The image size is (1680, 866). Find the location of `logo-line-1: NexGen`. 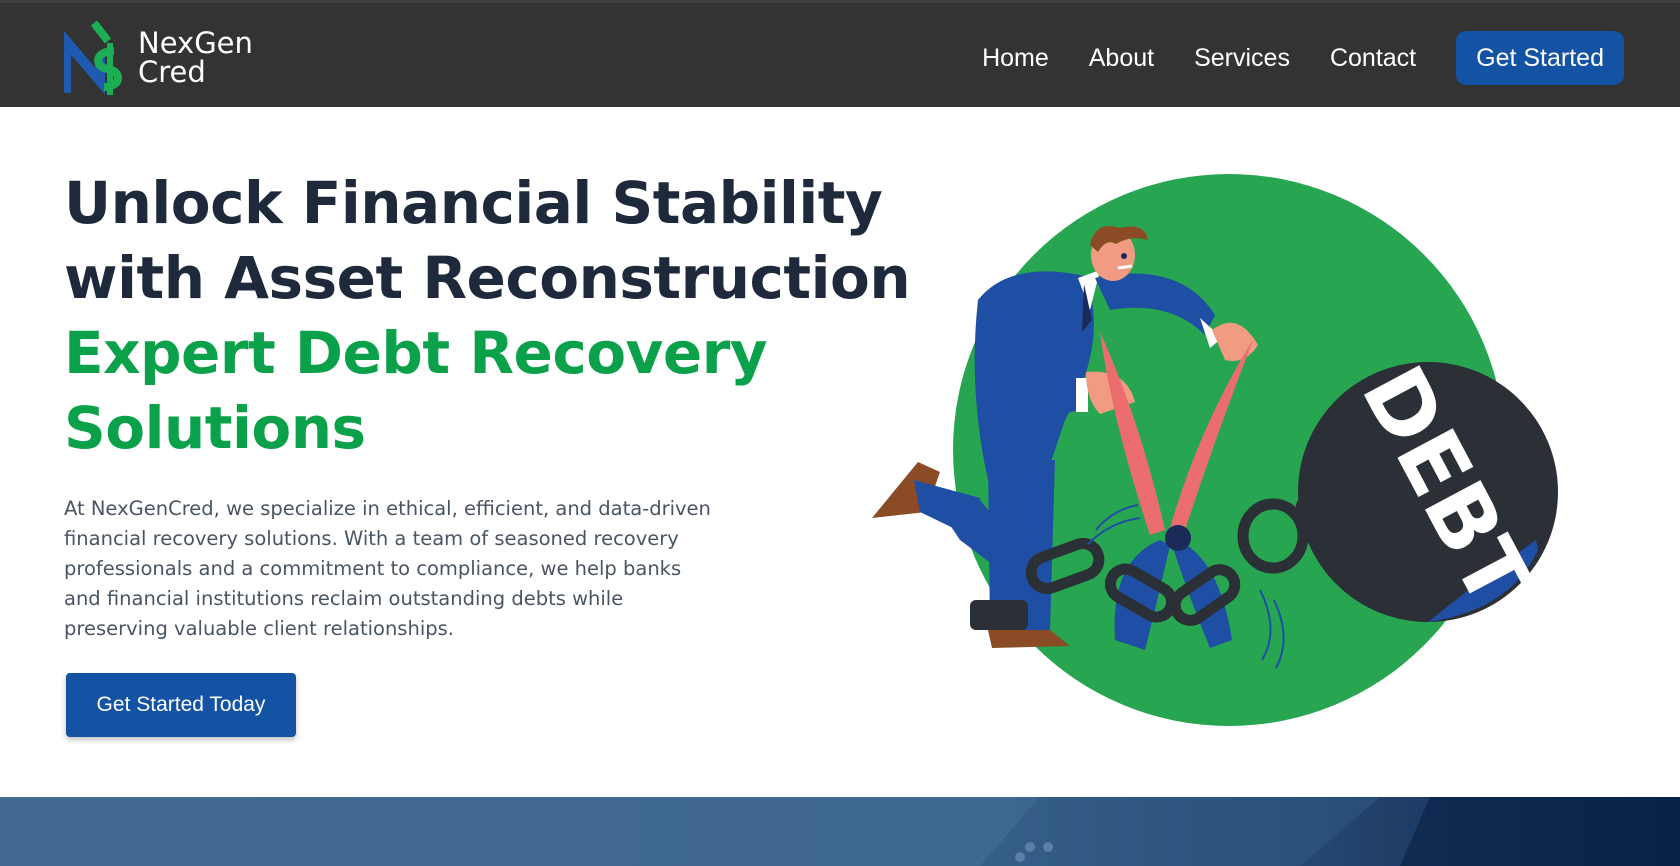

logo-line-1: NexGen is located at coordinates (195, 43).